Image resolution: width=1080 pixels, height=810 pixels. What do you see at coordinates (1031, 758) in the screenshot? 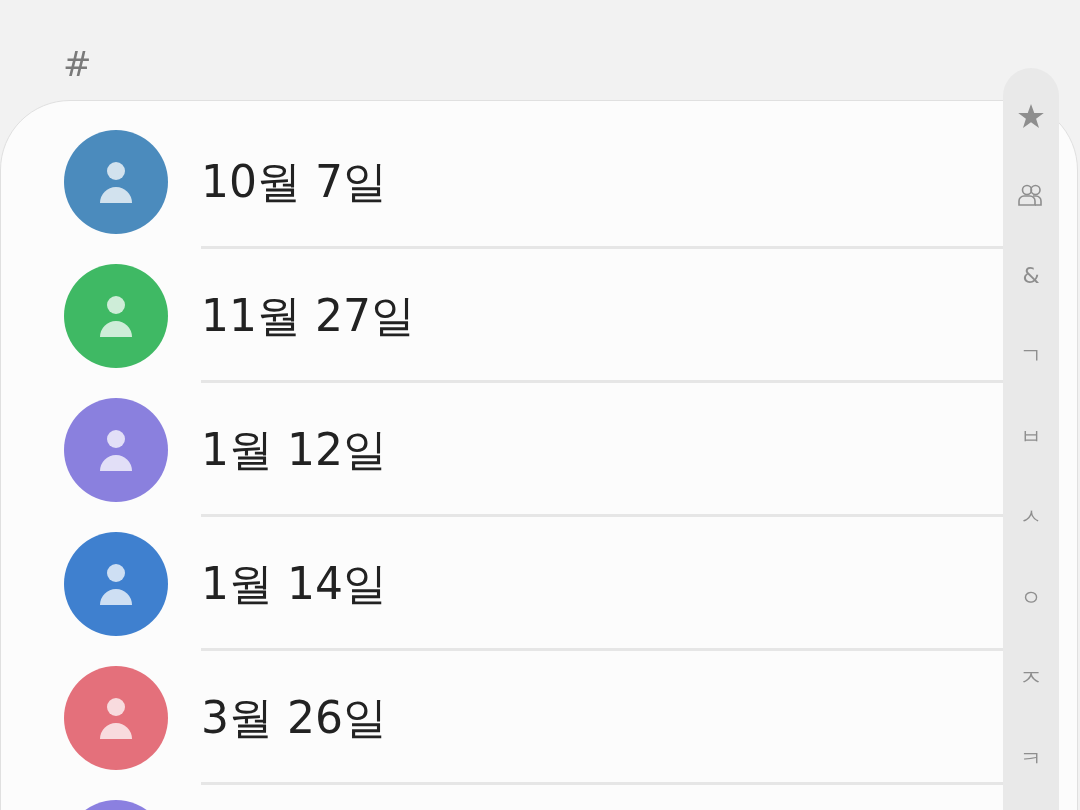
I see `index-letter: ㅋ` at bounding box center [1031, 758].